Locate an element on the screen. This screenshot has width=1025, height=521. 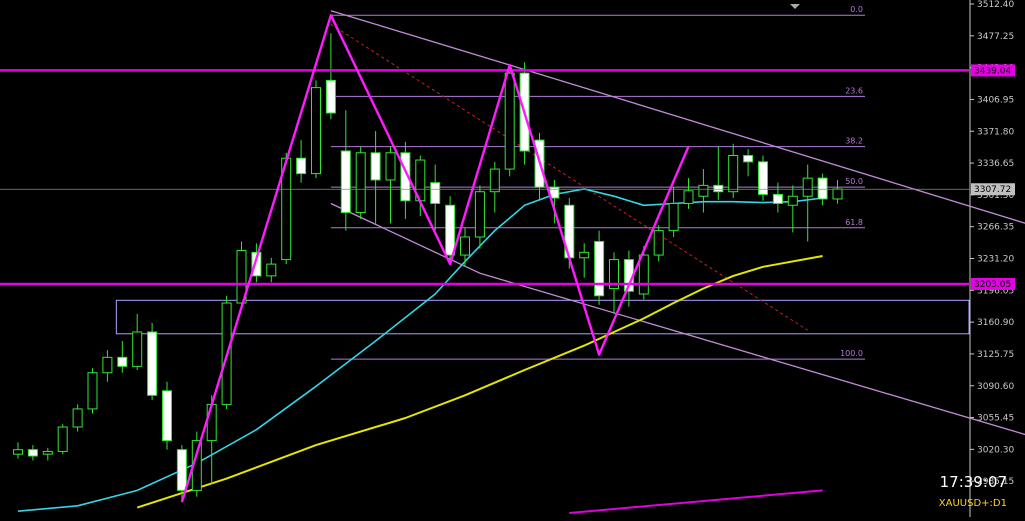
price-tick-label: 3020.30 is located at coordinates (995, 450).